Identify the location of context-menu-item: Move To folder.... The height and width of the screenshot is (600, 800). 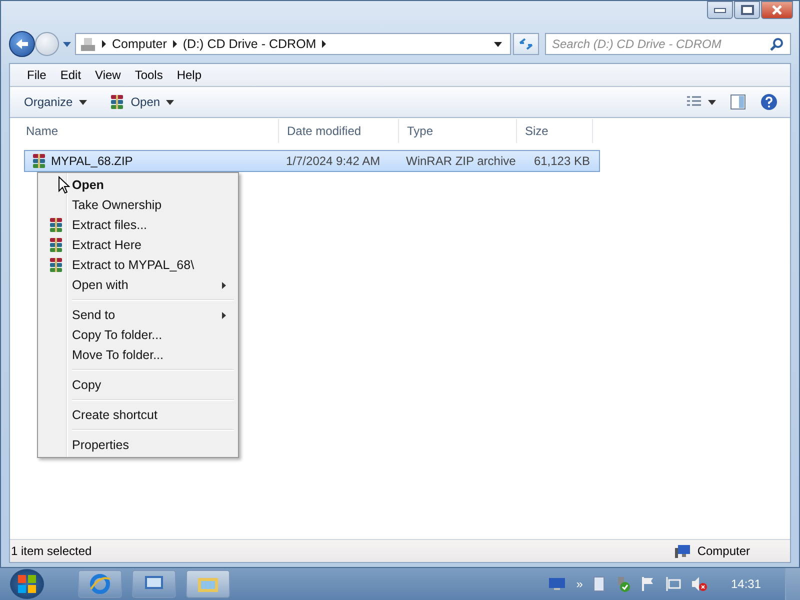
(138, 355).